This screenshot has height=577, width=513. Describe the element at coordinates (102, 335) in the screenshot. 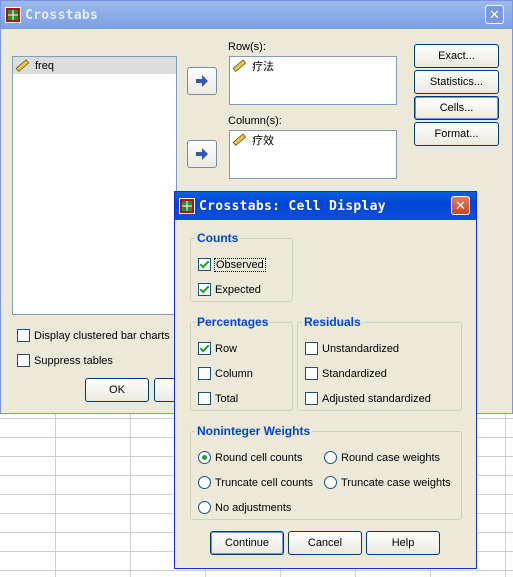

I see `display-clustered-label: Display clustered bar charts` at that location.